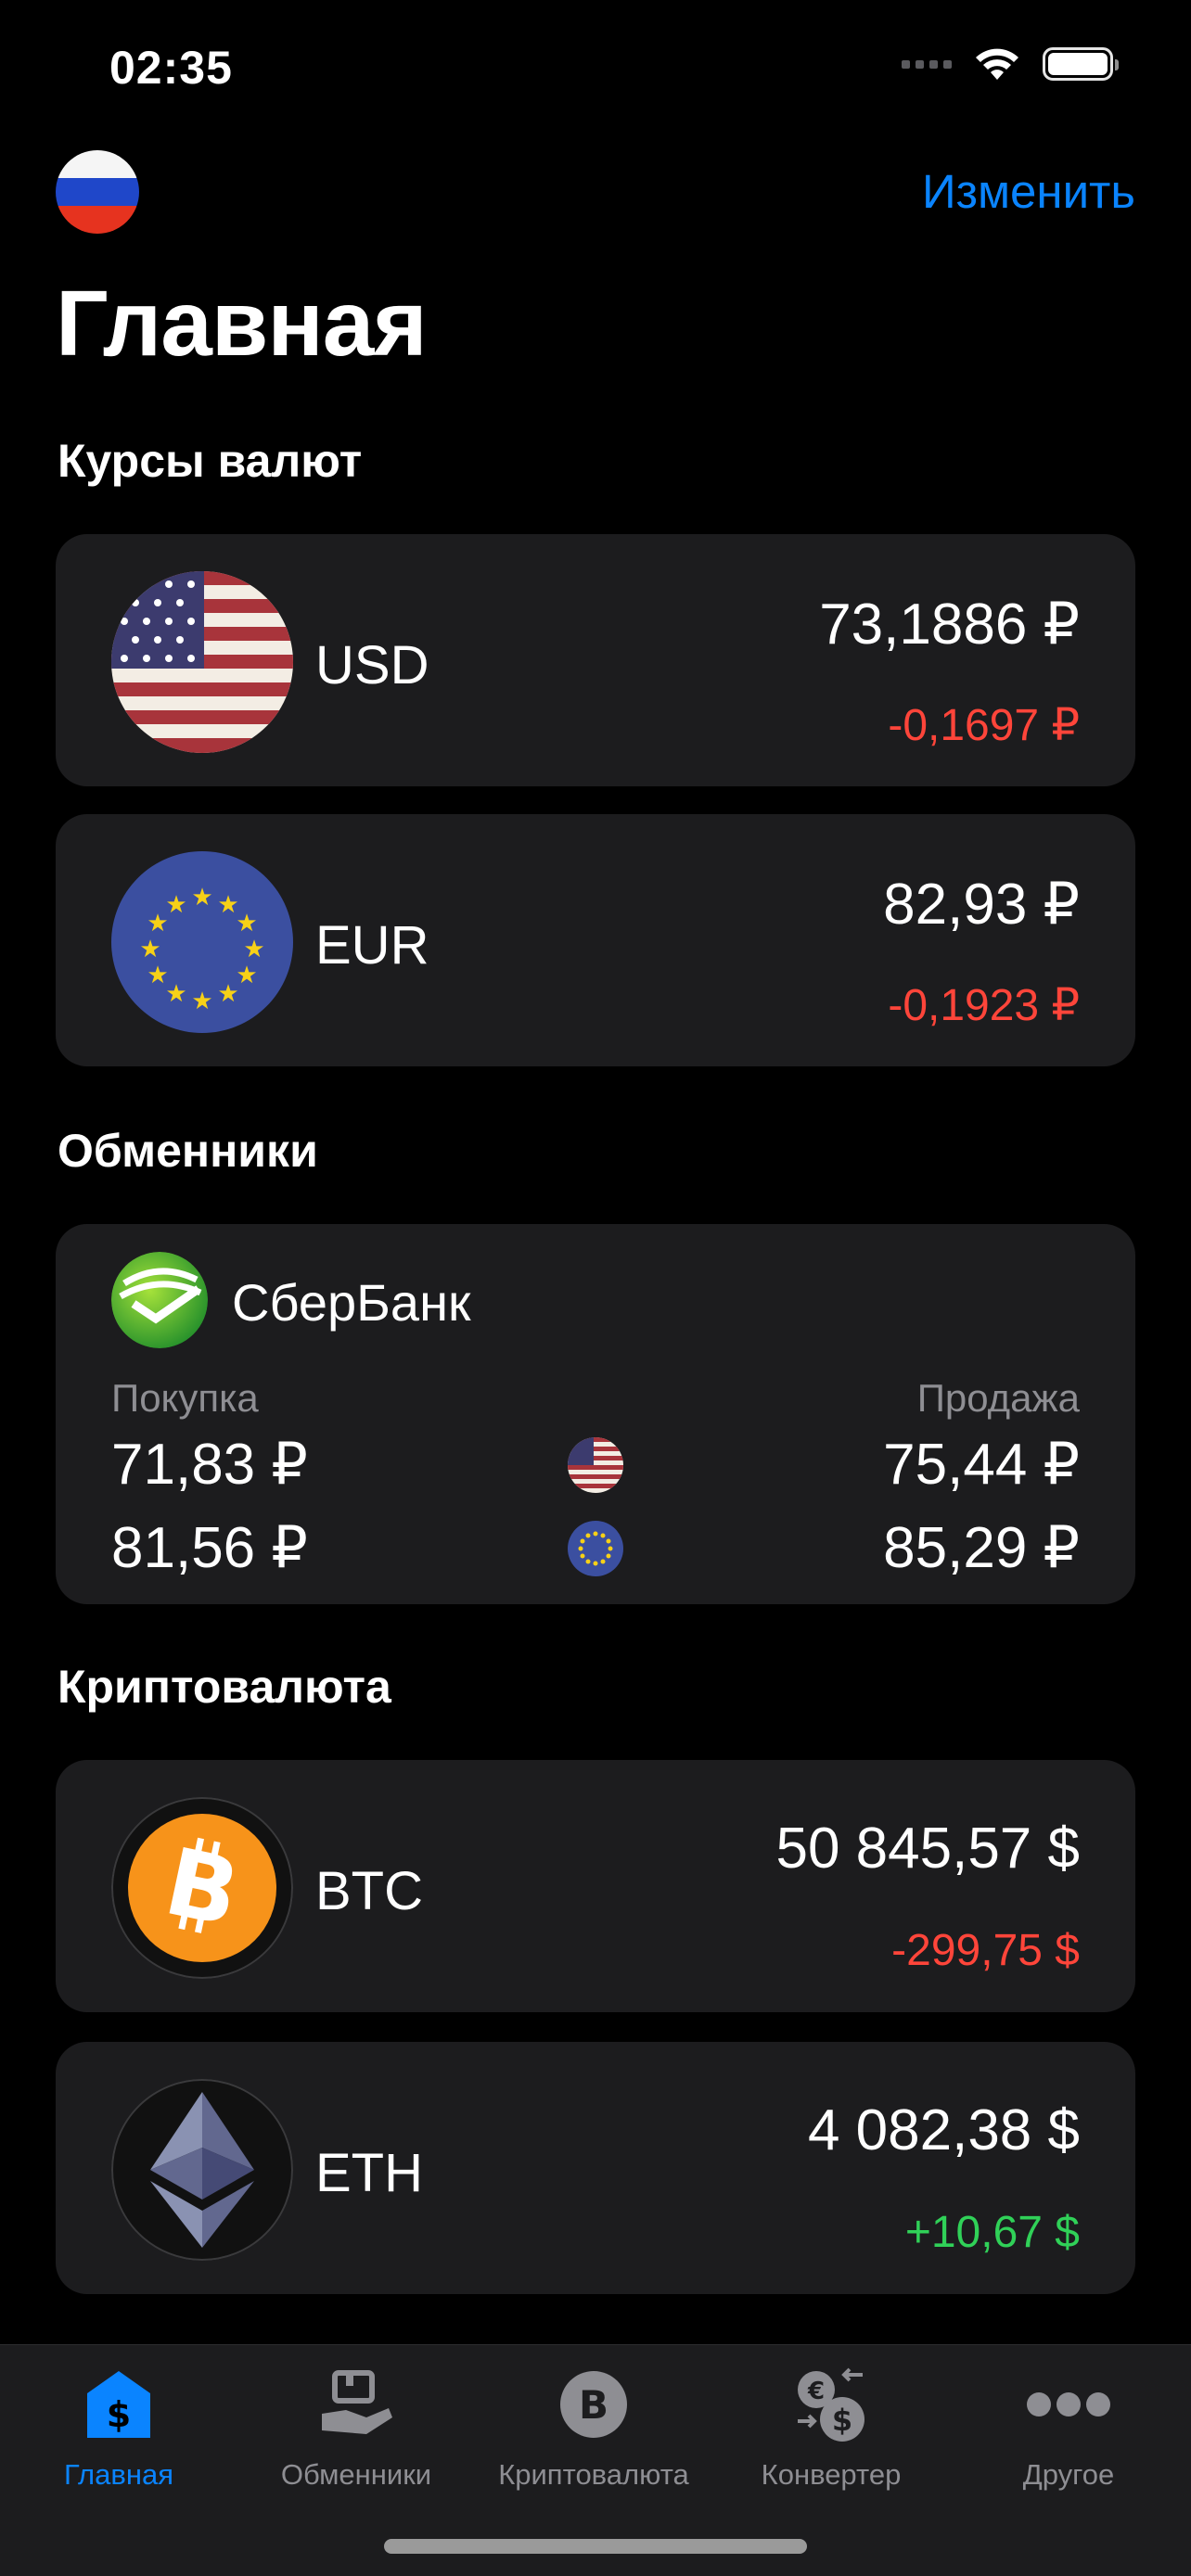 This screenshot has width=1191, height=2576. I want to click on home-indicator, so click(595, 2546).